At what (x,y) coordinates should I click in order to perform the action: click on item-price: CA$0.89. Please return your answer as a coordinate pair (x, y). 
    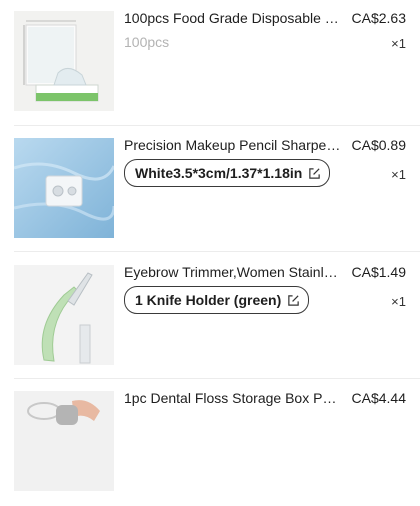
    Looking at the image, I should click on (378, 145).